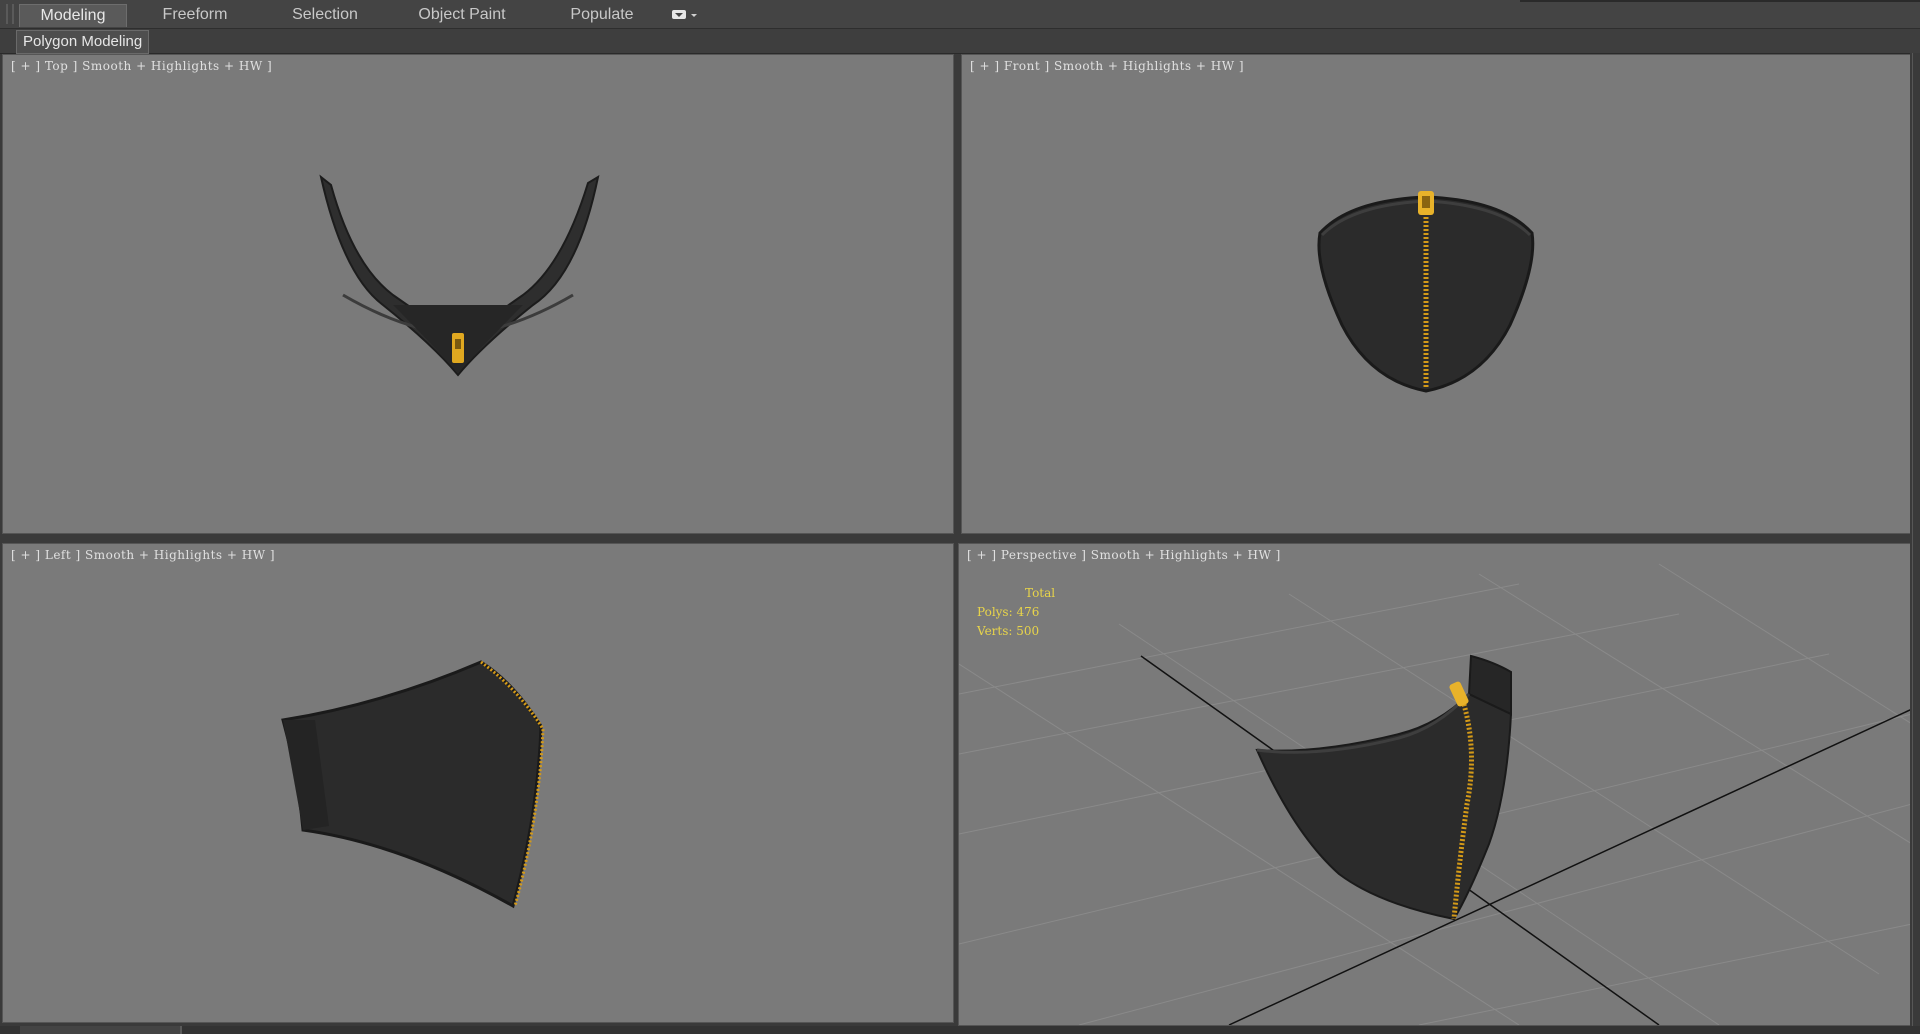 This screenshot has height=1034, width=1920. What do you see at coordinates (325, 15) in the screenshot?
I see `tab-selection: Selection` at bounding box center [325, 15].